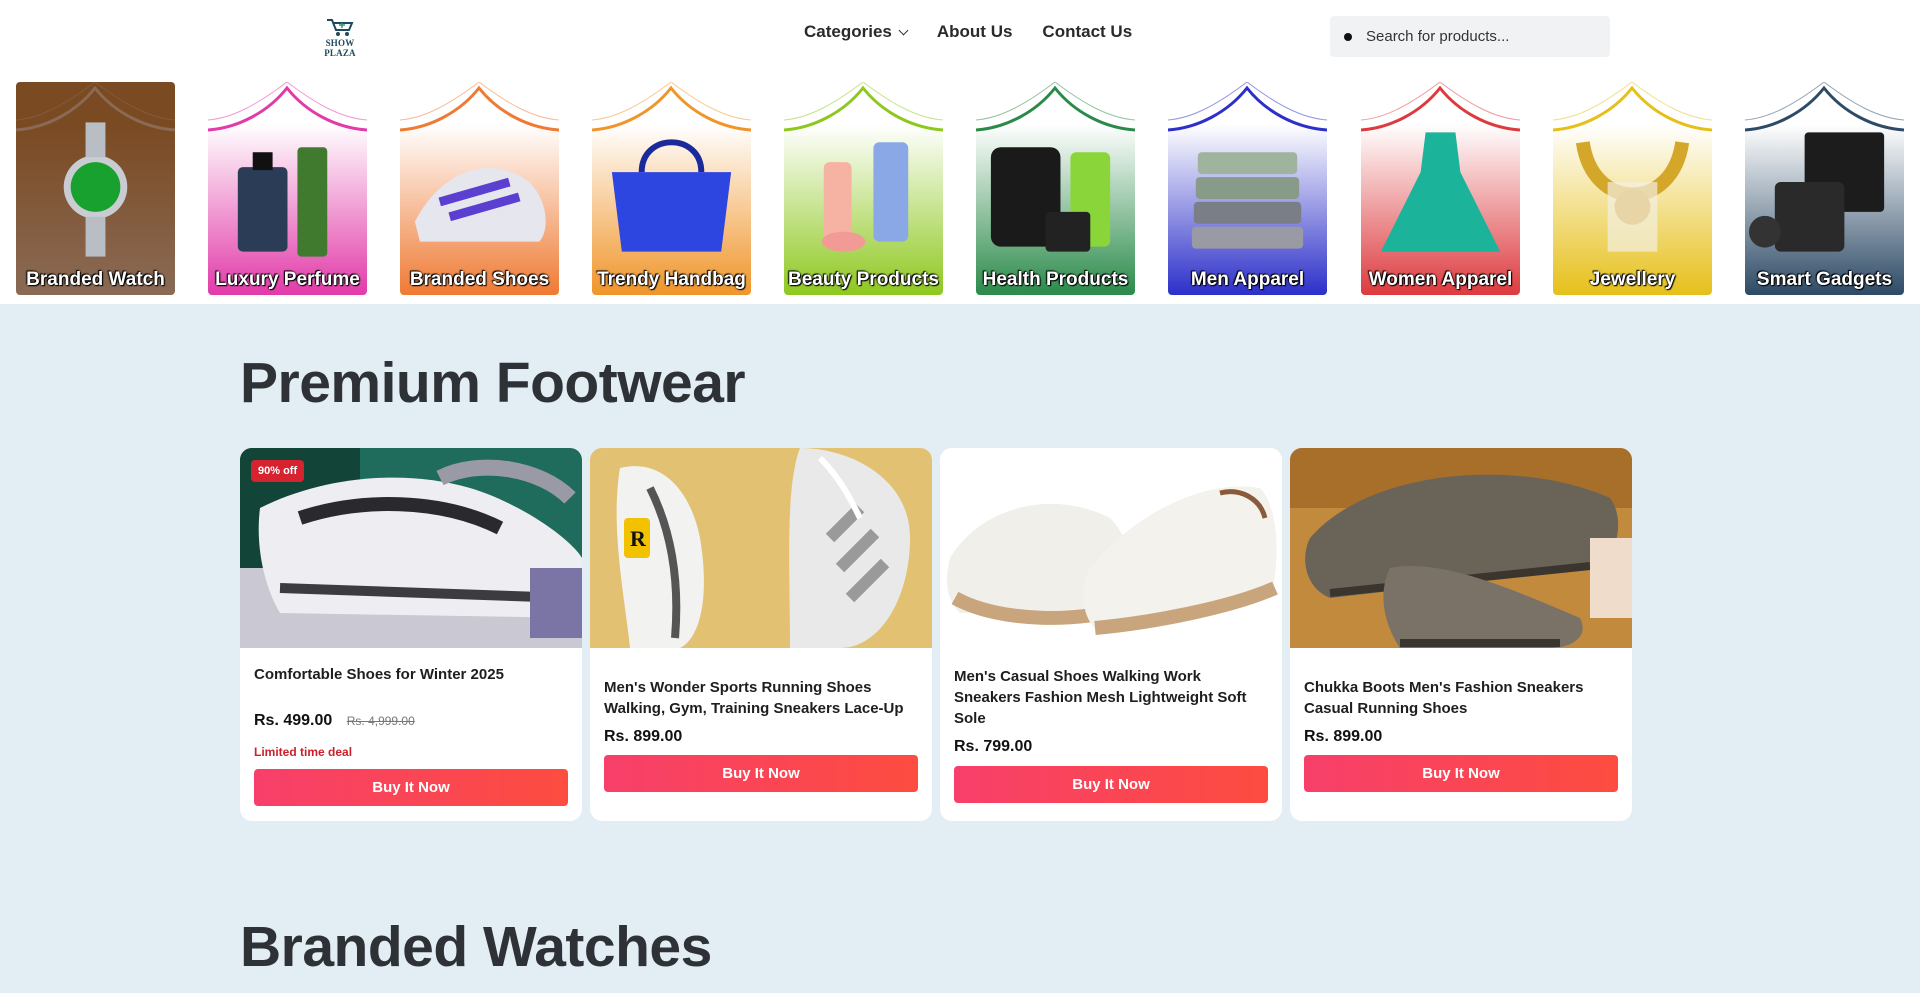 The image size is (1920, 993). I want to click on category-tile: Jewellery, so click(1632, 188).